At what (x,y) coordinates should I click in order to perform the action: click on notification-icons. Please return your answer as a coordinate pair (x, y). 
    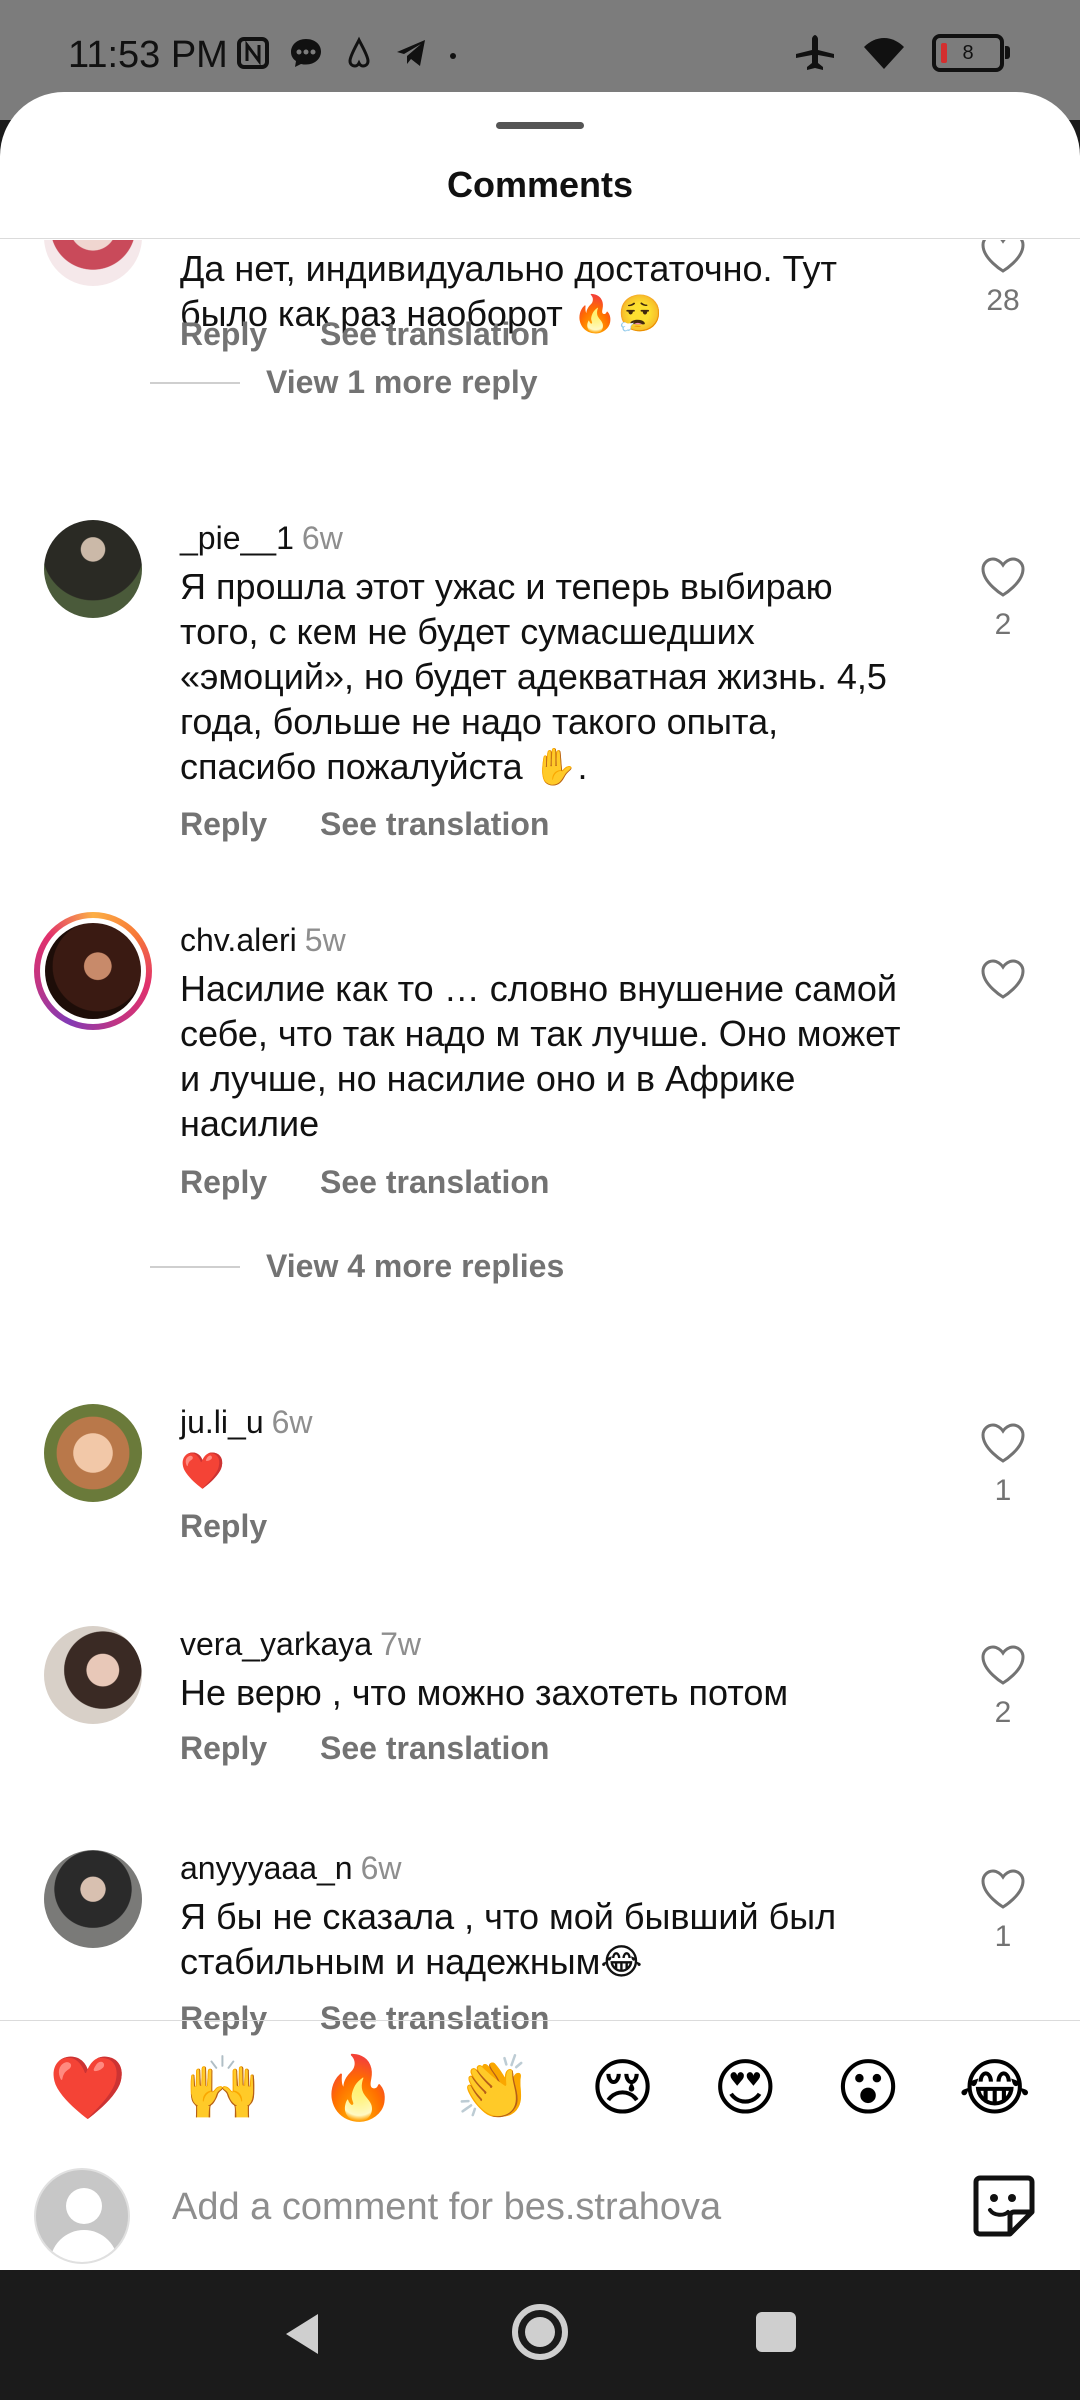
    Looking at the image, I should click on (348, 53).